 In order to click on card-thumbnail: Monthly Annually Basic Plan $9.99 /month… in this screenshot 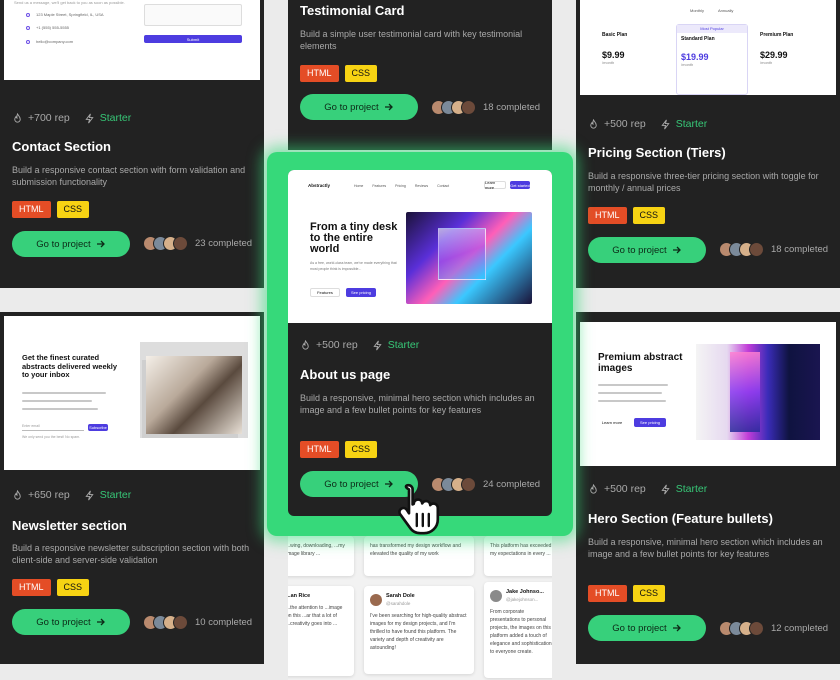, I will do `click(708, 47)`.